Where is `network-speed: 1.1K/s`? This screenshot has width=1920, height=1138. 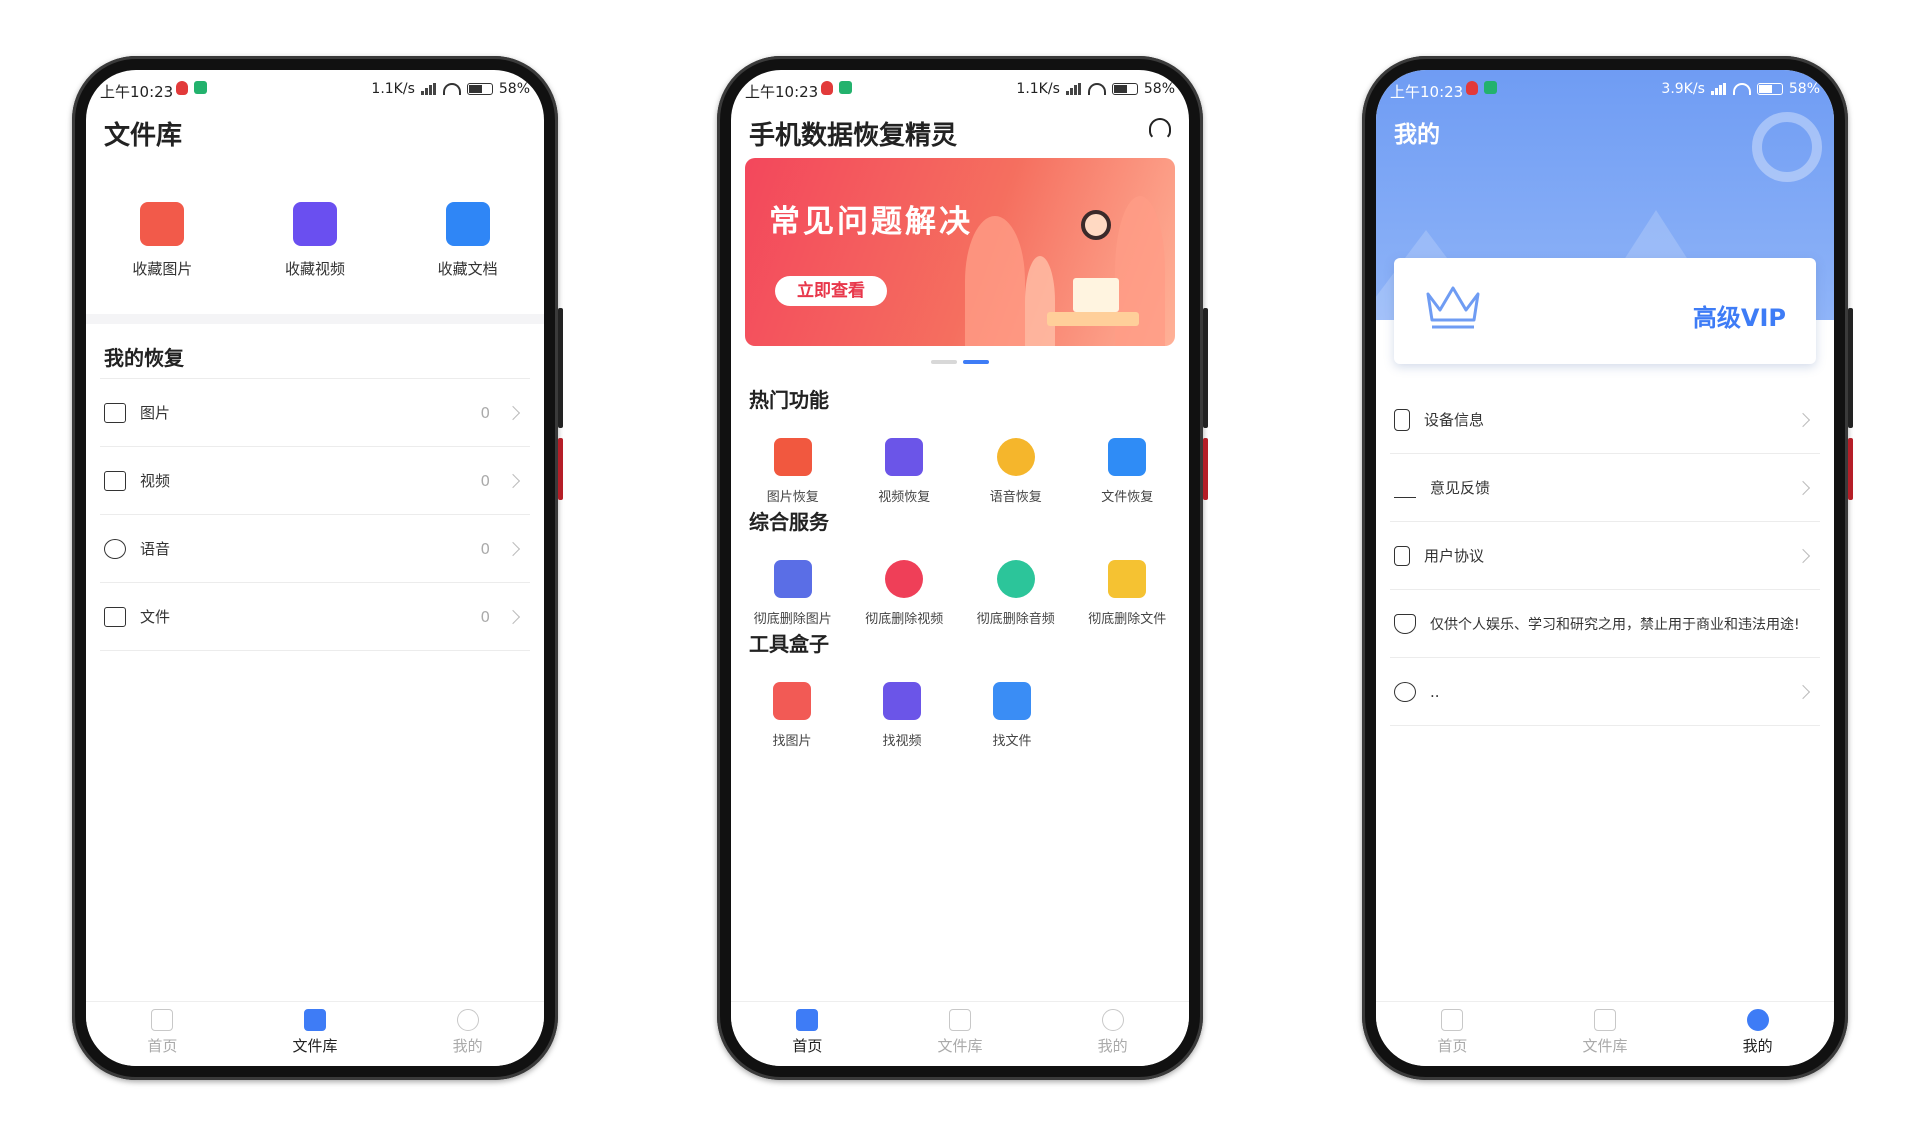
network-speed: 1.1K/s is located at coordinates (393, 89).